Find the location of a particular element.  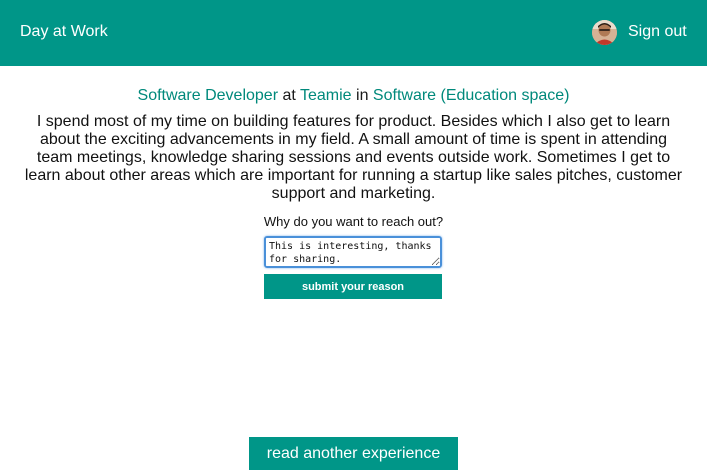

read-another-experience-button: read another experience is located at coordinates (353, 453).